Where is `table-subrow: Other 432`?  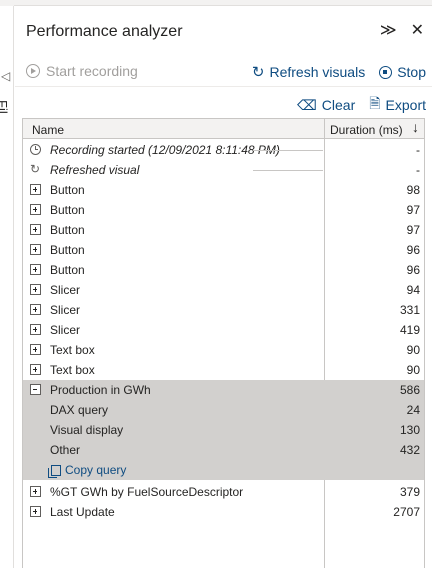
table-subrow: Other 432 is located at coordinates (223, 450).